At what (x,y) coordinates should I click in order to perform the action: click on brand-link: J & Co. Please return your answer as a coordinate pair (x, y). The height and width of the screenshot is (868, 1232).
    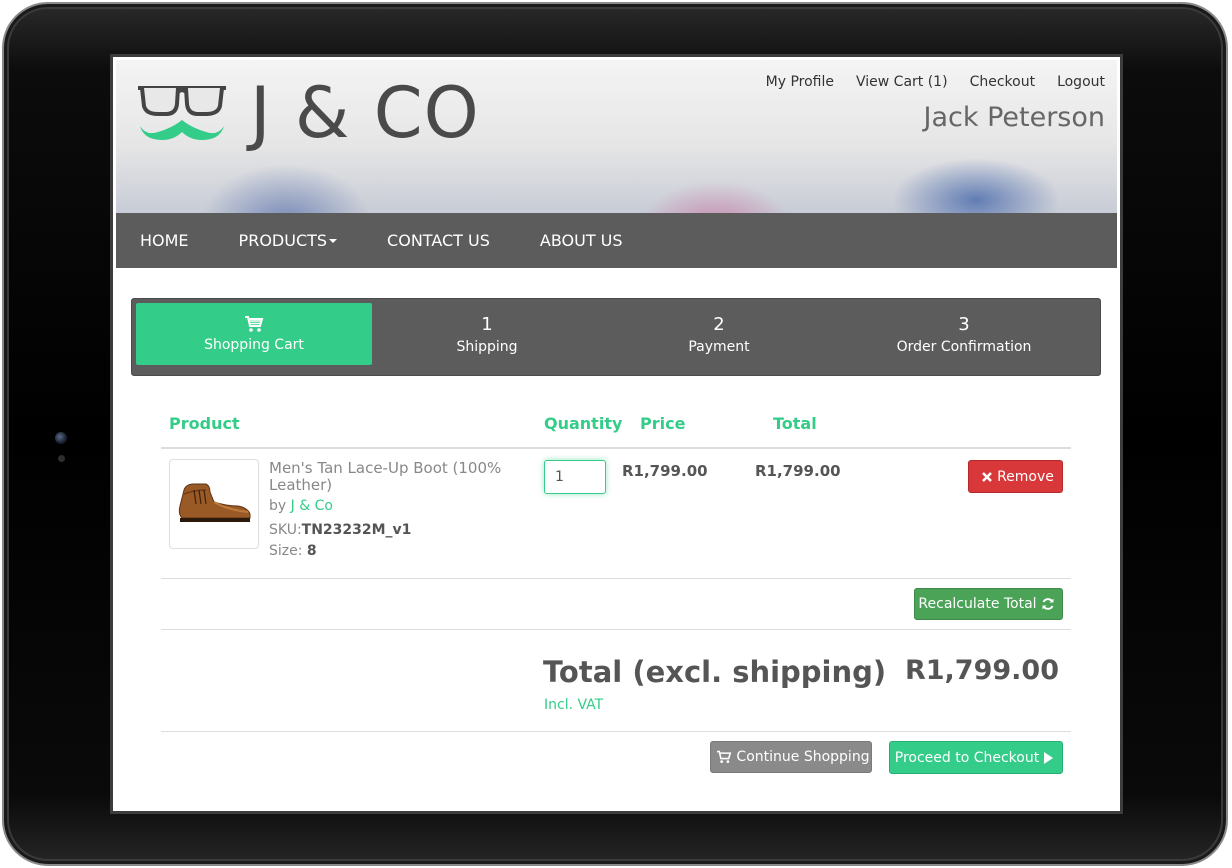
    Looking at the image, I should click on (312, 506).